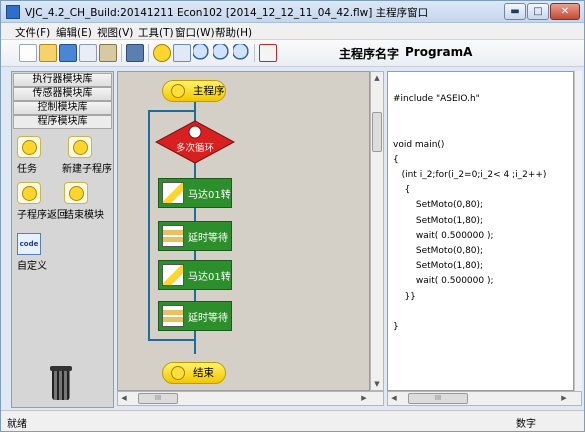 Image resolution: width=585 pixels, height=432 pixels. What do you see at coordinates (438, 52) in the screenshot?
I see `program-name-field: ProgramA` at bounding box center [438, 52].